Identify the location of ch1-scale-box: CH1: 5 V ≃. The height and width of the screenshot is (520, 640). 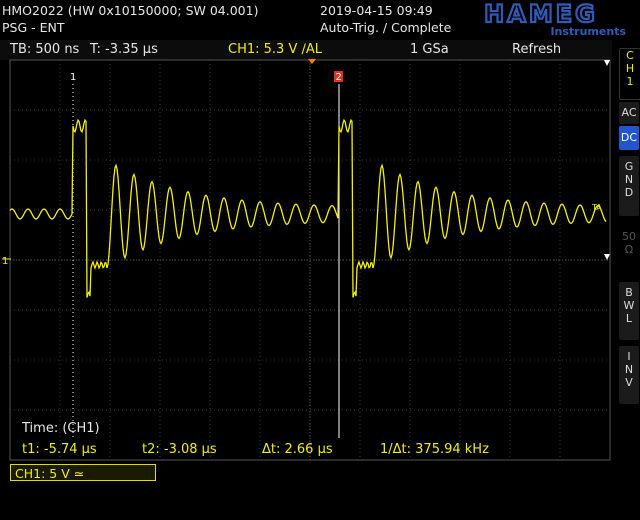
(83, 472).